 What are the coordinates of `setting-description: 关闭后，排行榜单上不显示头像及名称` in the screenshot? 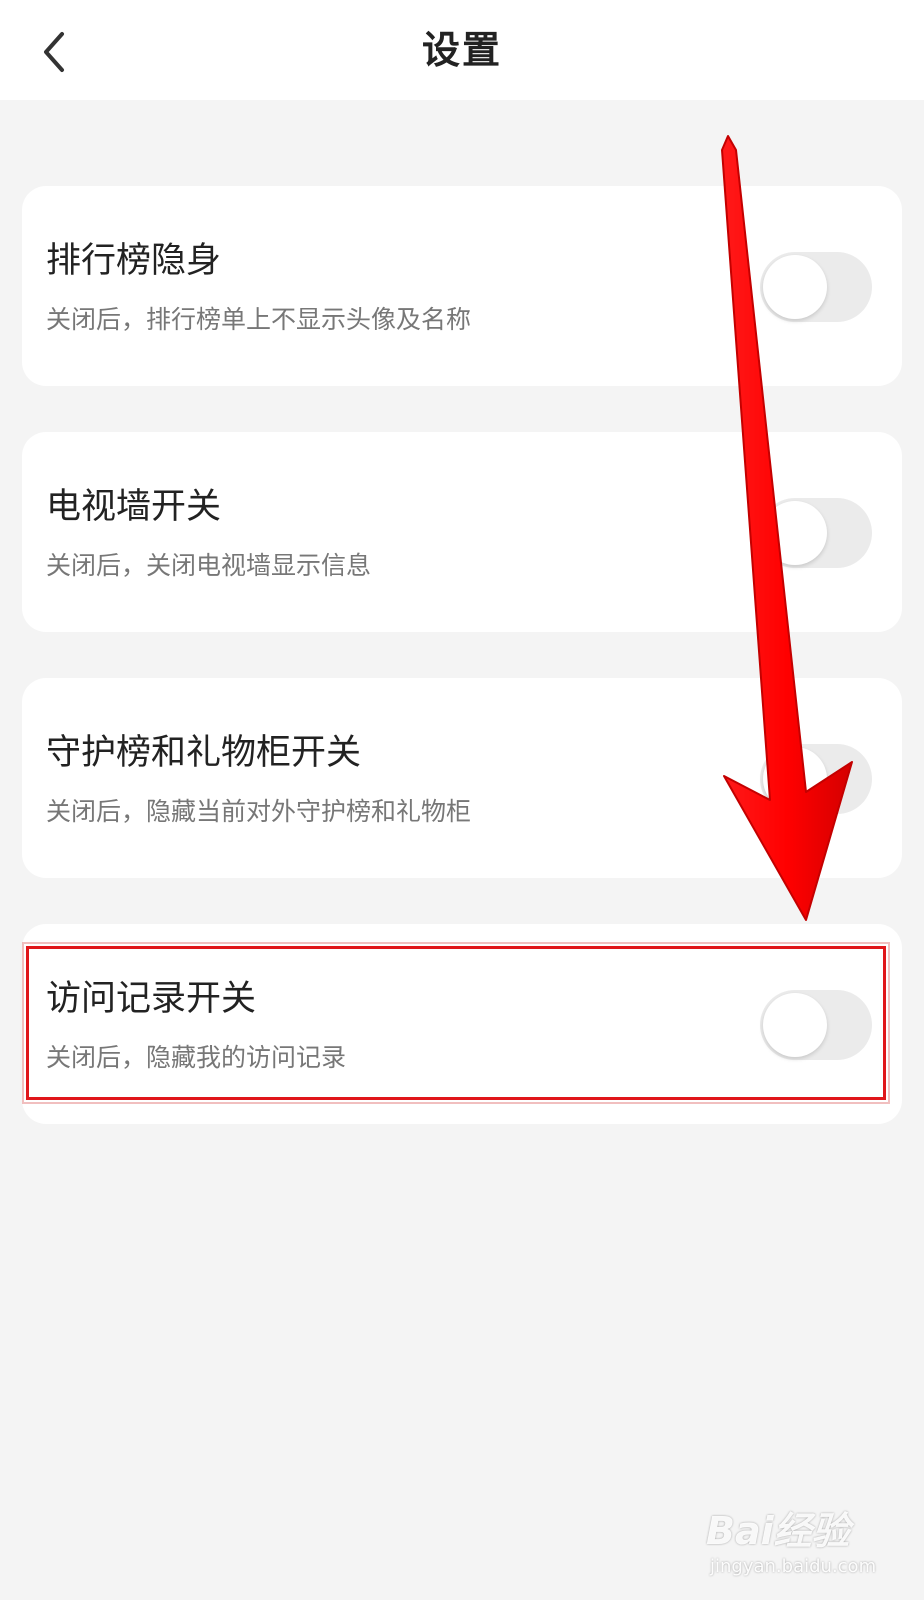 It's located at (259, 319).